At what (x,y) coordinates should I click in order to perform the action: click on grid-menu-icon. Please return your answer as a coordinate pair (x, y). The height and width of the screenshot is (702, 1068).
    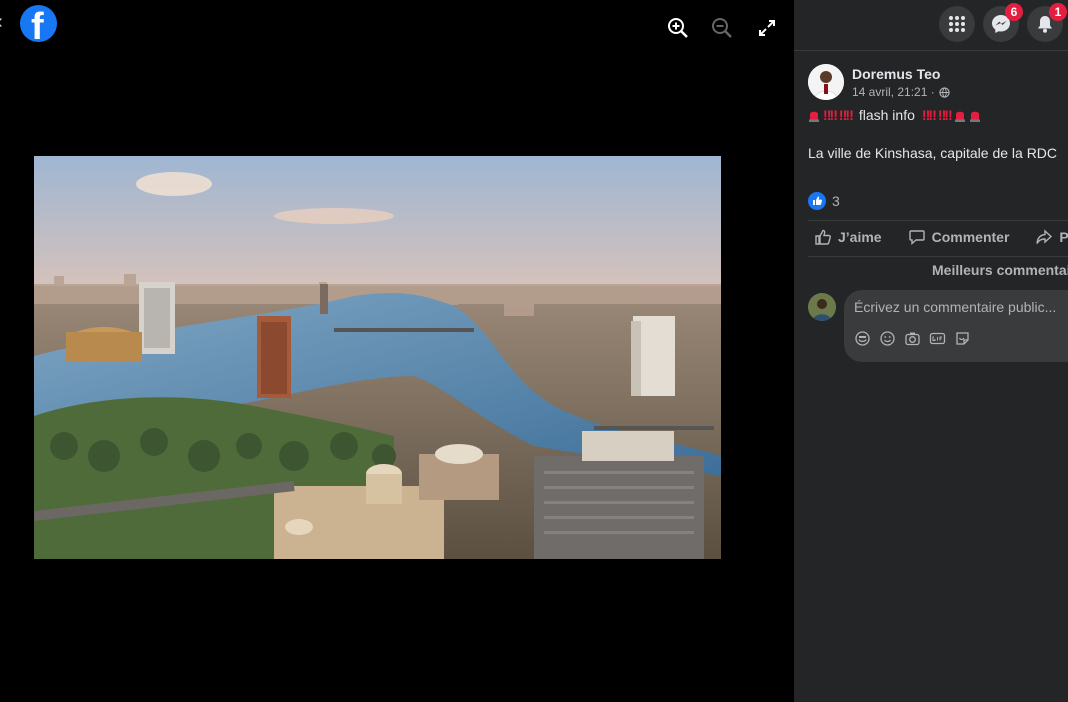
    Looking at the image, I should click on (957, 24).